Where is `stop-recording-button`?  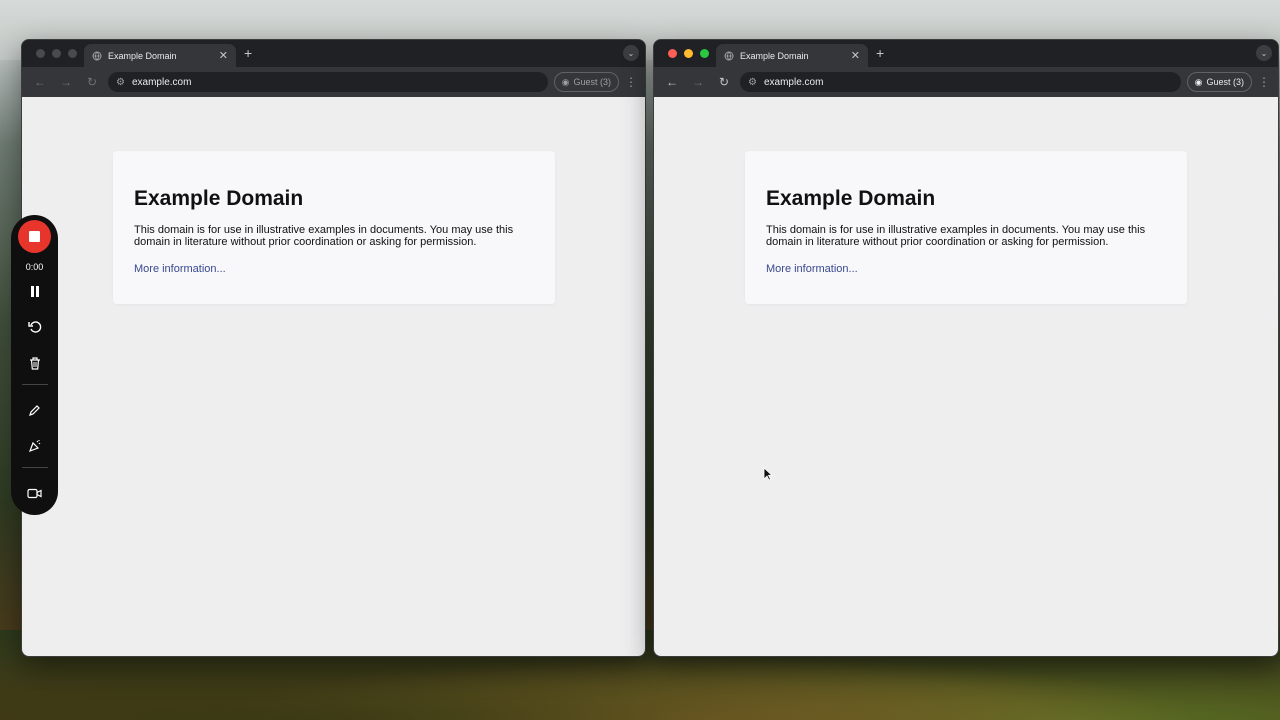
stop-recording-button is located at coordinates (34, 236).